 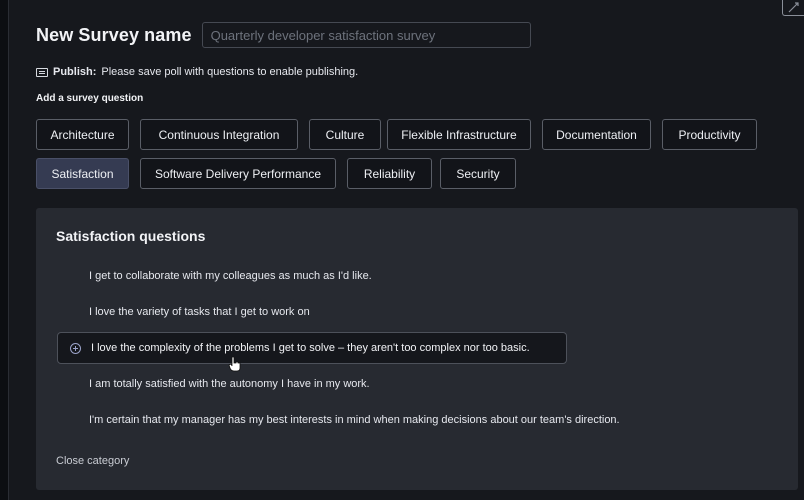 I want to click on category-chip-reliability: Reliability, so click(x=389, y=173).